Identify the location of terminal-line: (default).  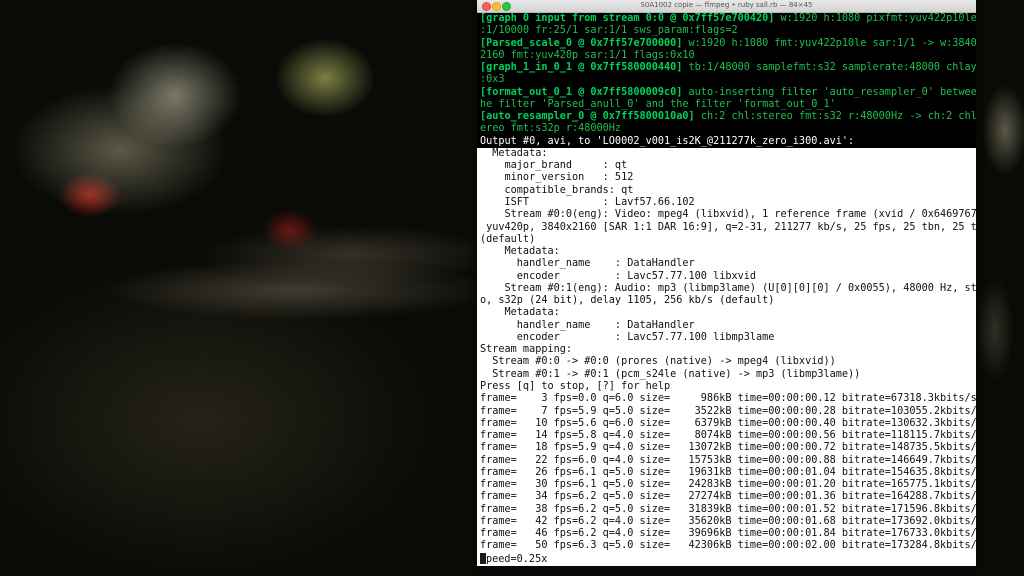
(508, 239).